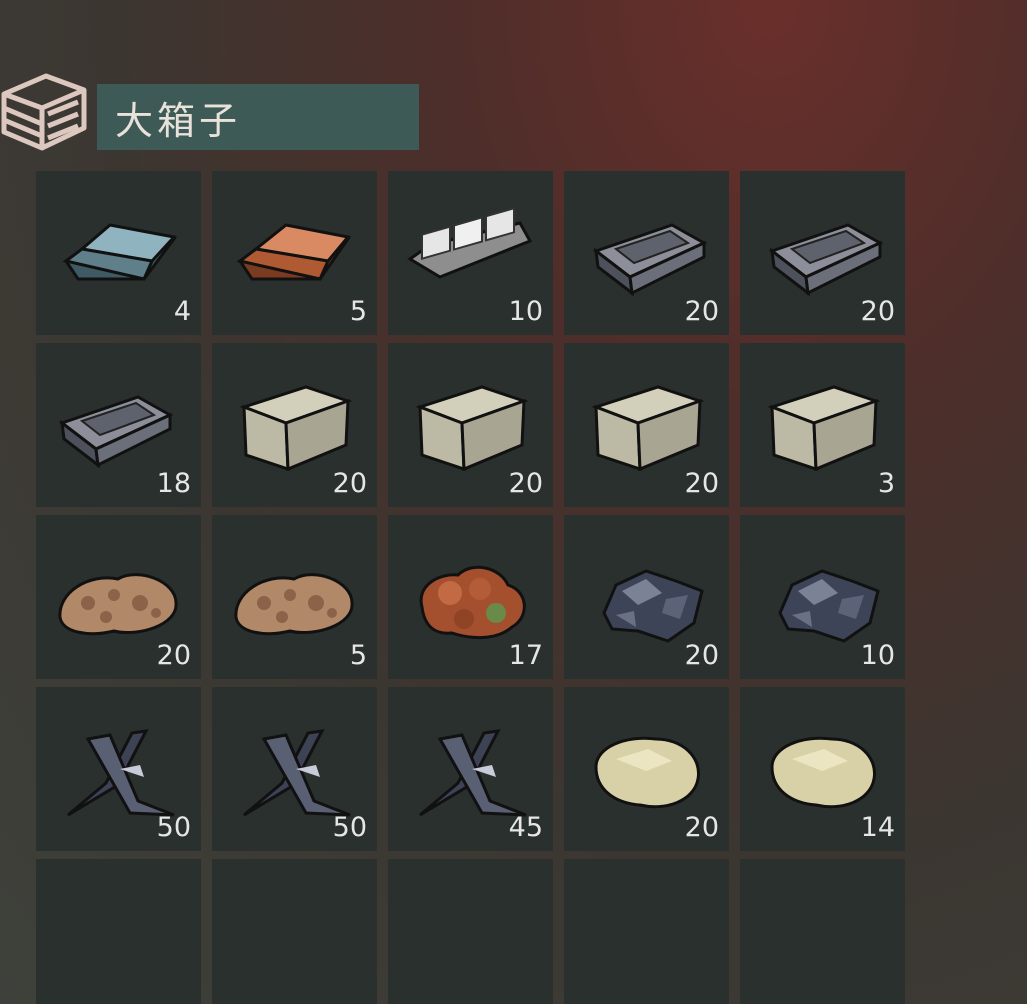 Image resolution: width=1027 pixels, height=1004 pixels. Describe the element at coordinates (877, 827) in the screenshot. I see `item-count: 14` at that location.